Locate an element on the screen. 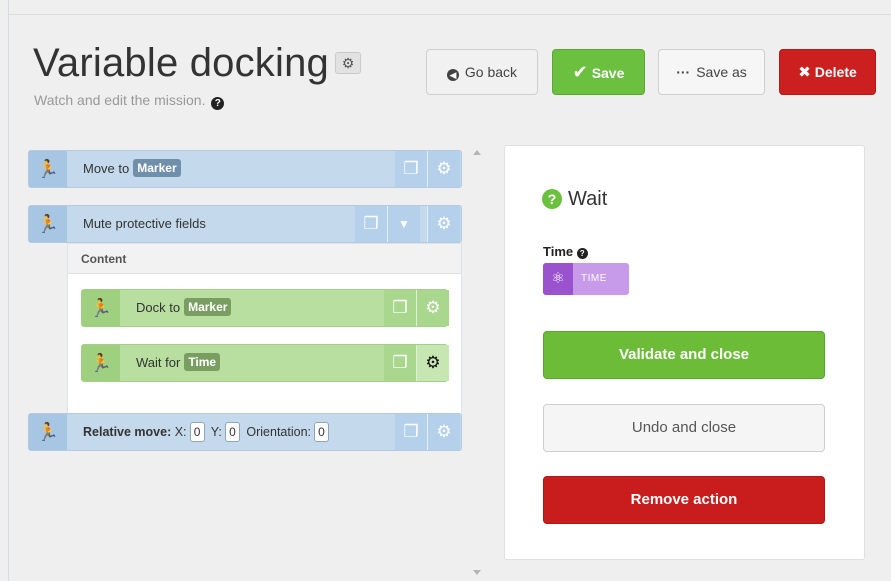 This screenshot has width=891, height=581. action-list-scrollbar is located at coordinates (478, 363).